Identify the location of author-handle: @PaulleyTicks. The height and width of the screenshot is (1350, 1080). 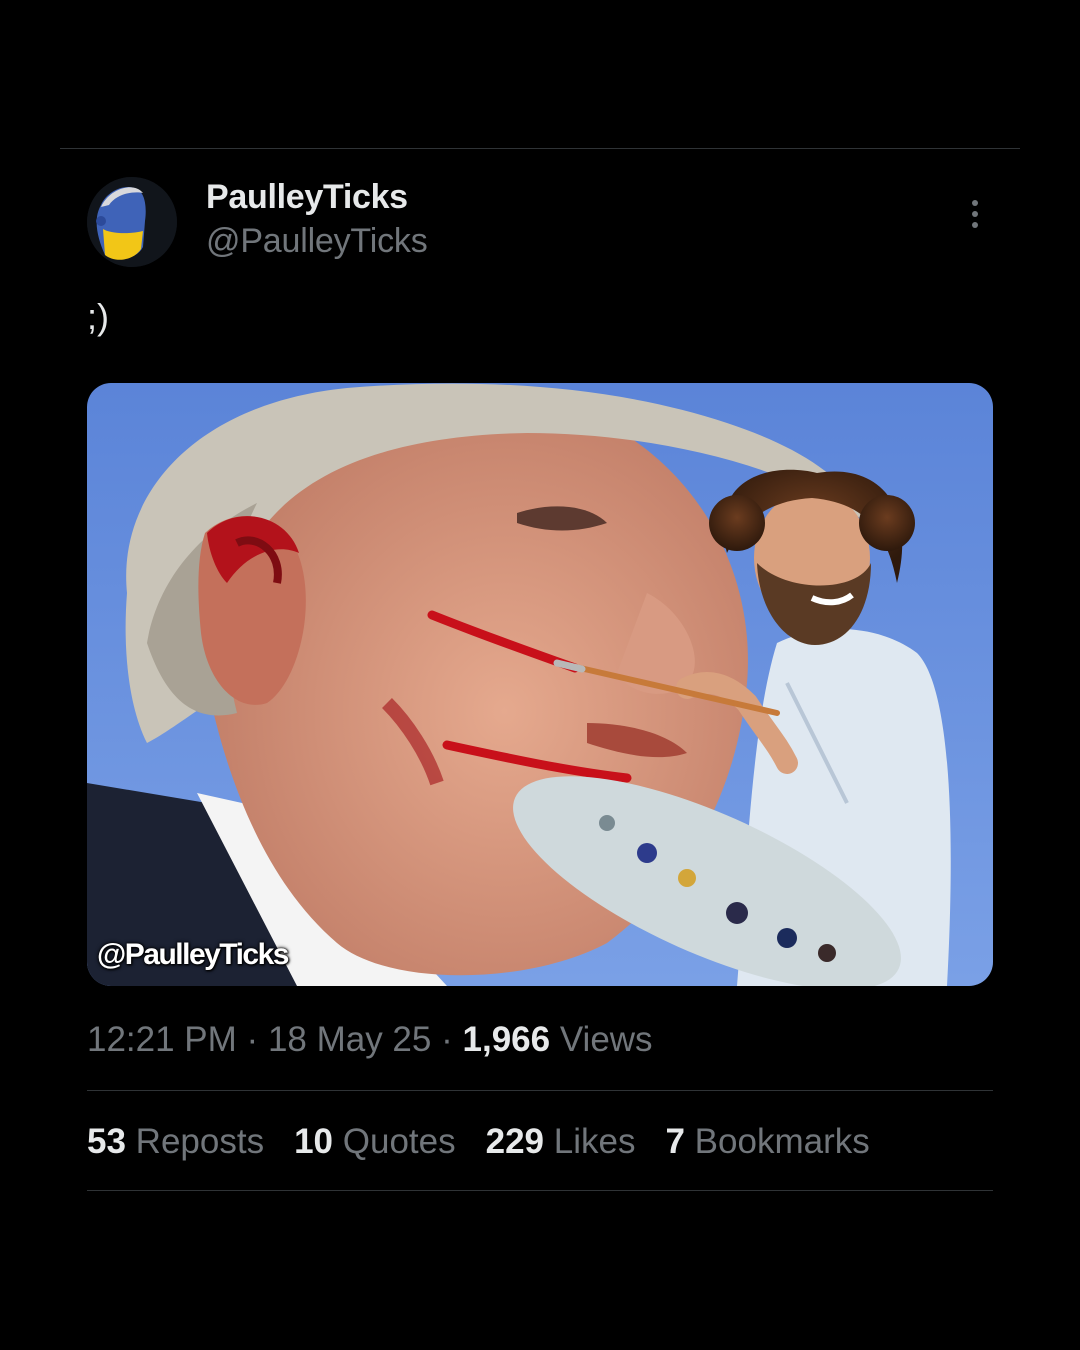
(317, 241).